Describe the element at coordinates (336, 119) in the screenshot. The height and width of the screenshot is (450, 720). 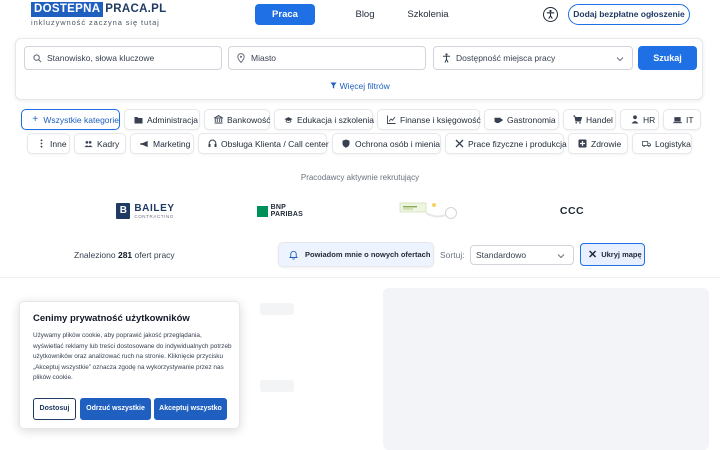
I see `category-label: Edukacja i szkolenia` at that location.